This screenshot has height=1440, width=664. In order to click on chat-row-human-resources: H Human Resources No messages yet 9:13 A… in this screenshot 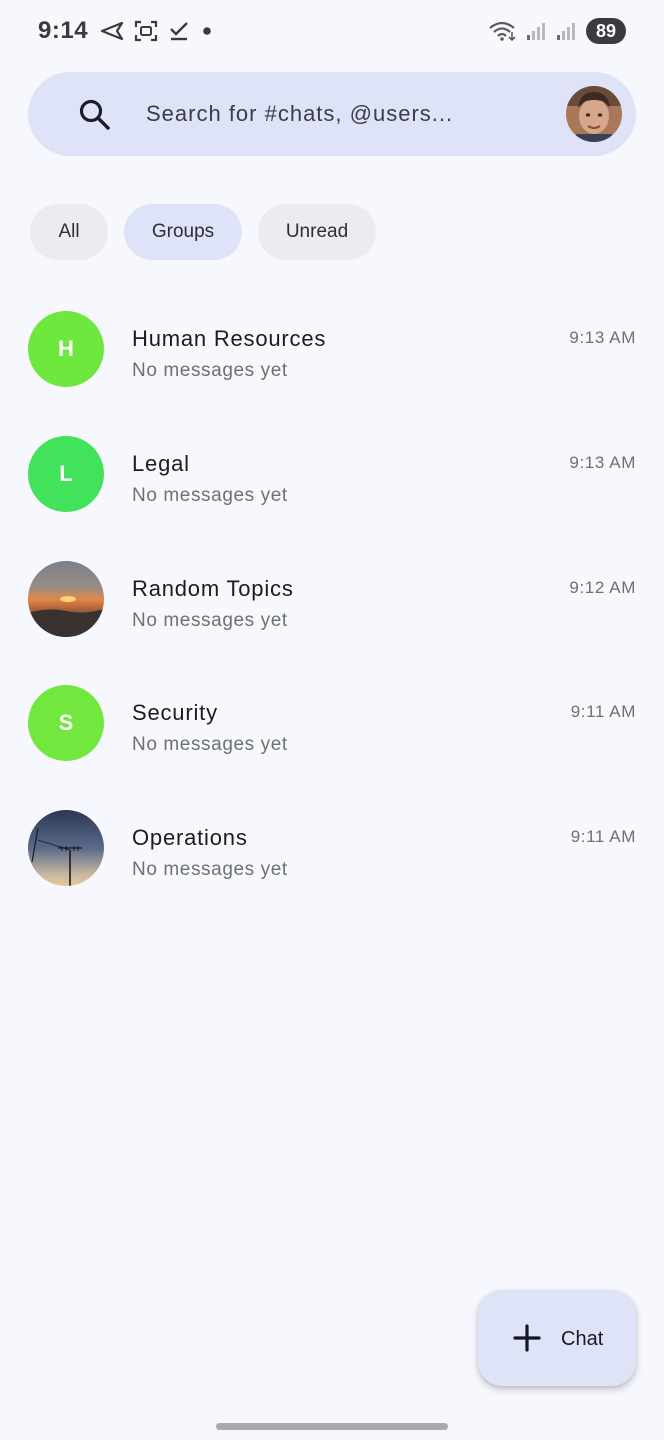, I will do `click(332, 348)`.